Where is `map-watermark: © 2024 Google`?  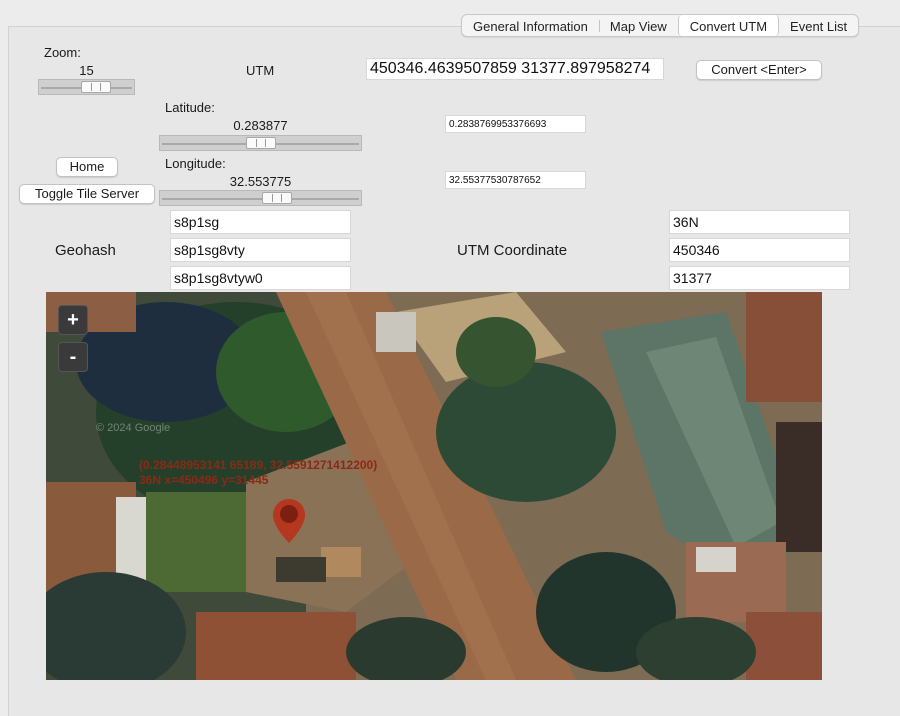
map-watermark: © 2024 Google is located at coordinates (133, 428).